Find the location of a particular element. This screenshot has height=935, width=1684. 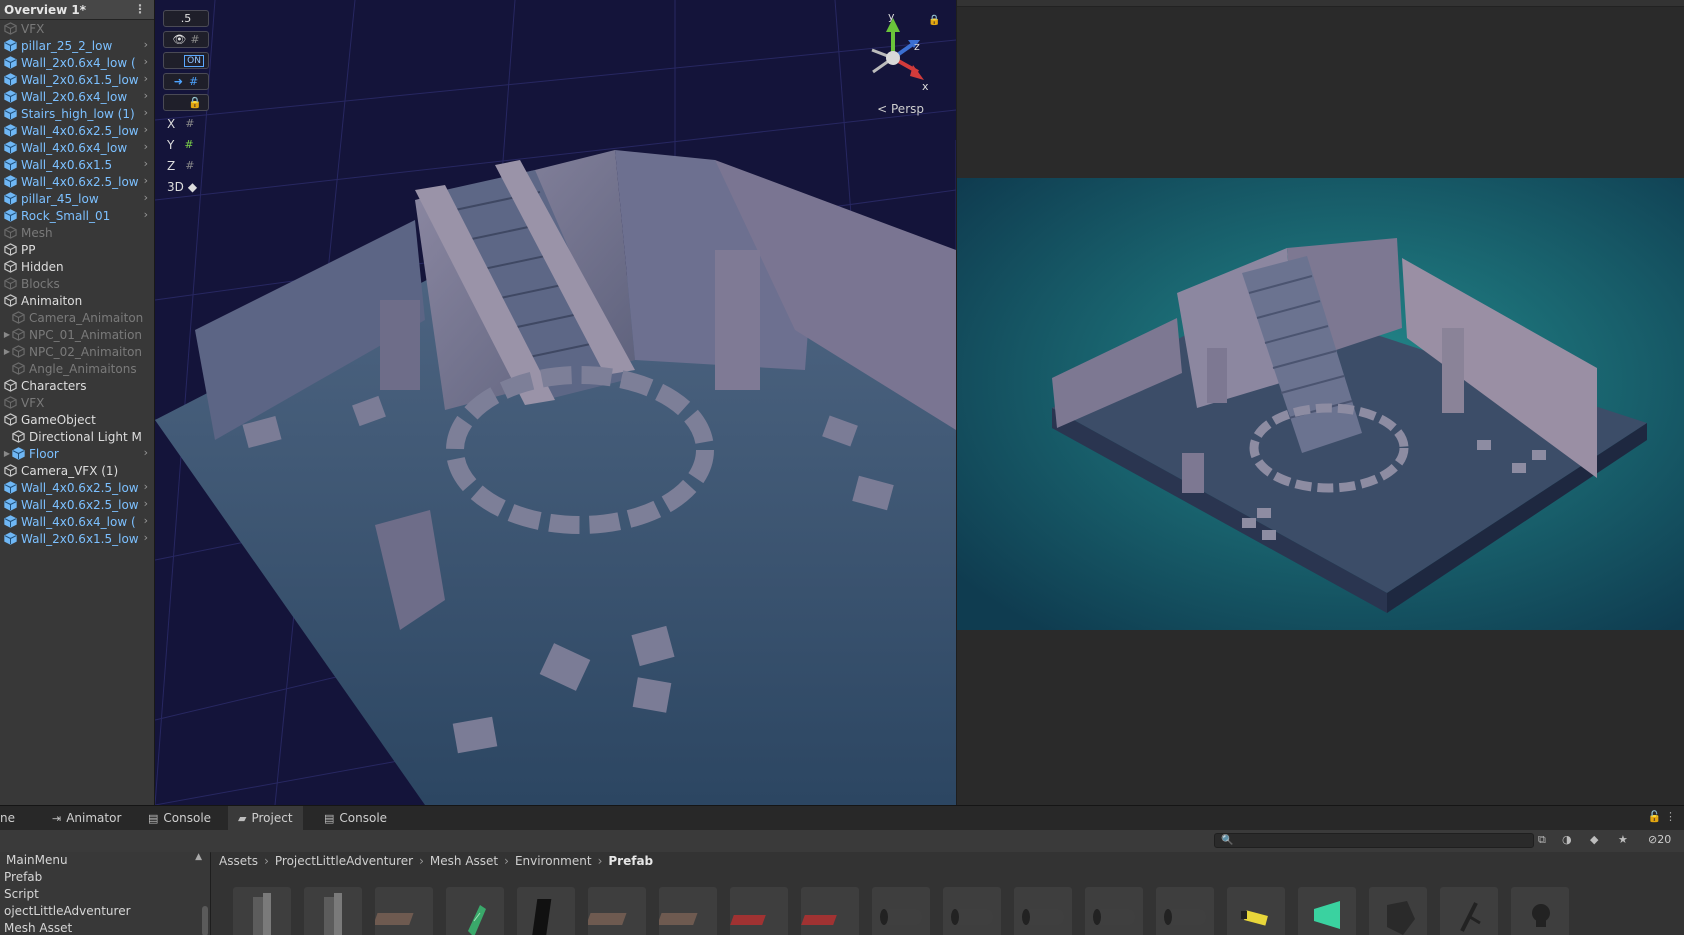

view-mode-toggle: 3D ◆ is located at coordinates (186, 186).